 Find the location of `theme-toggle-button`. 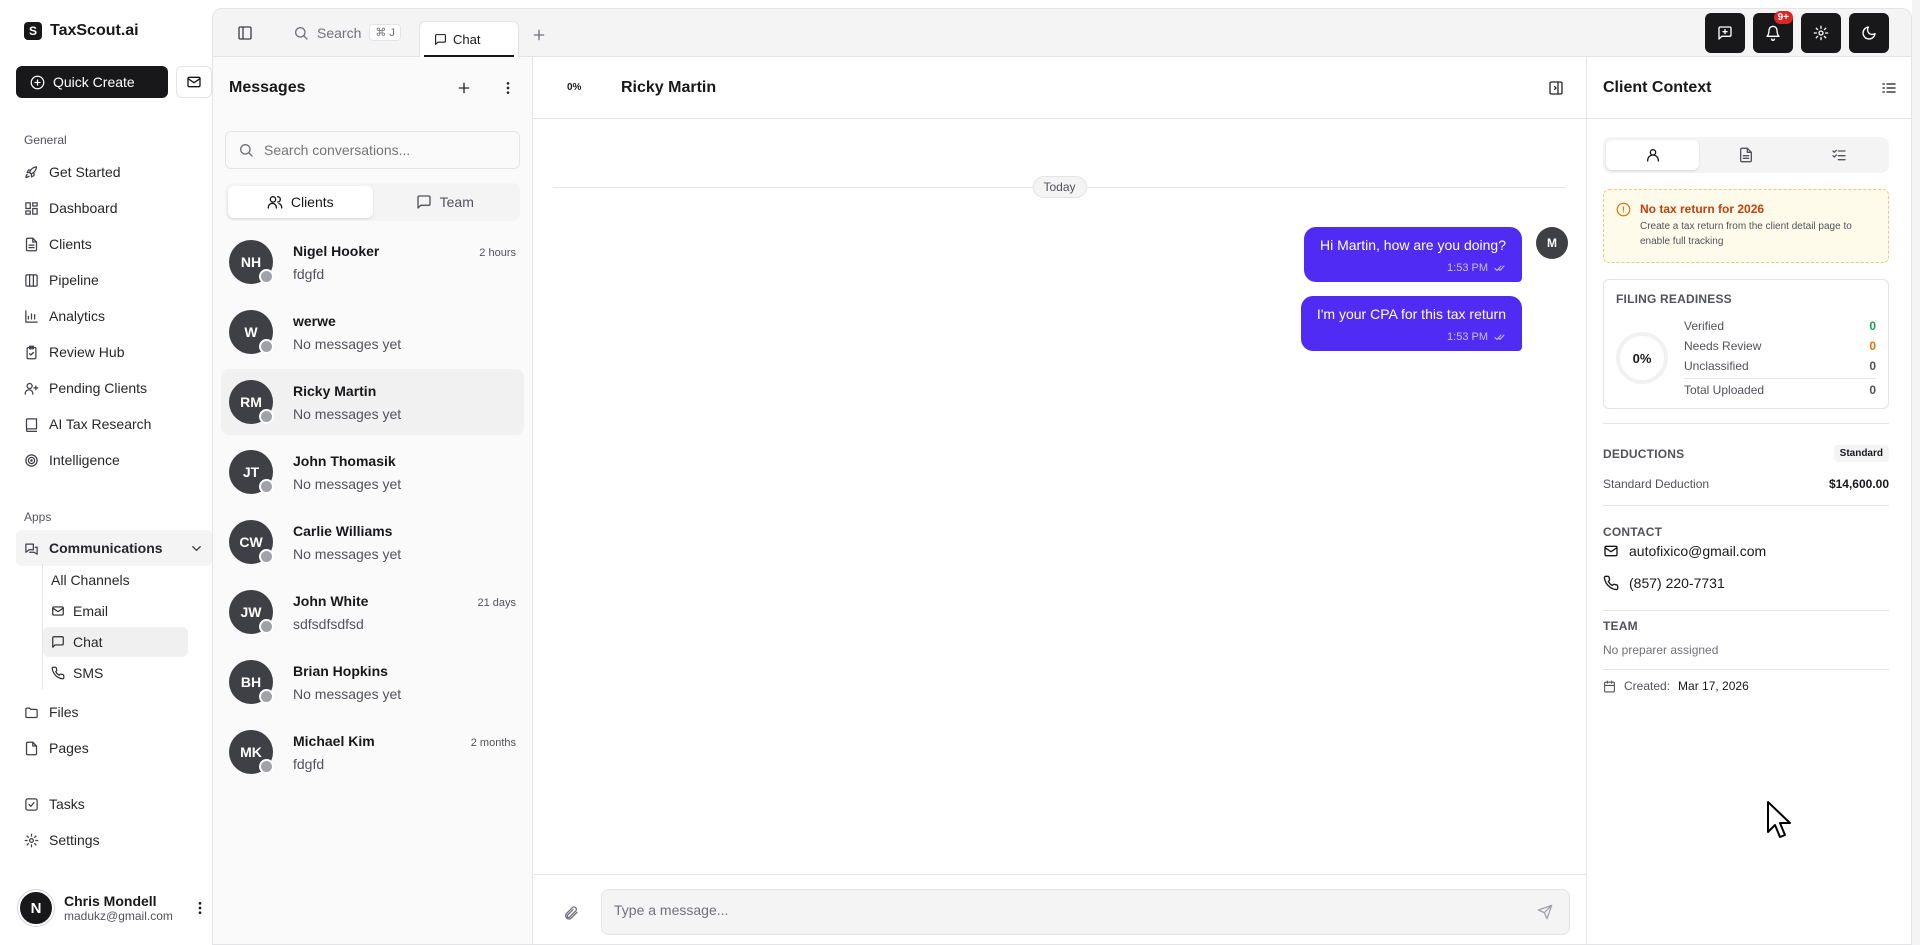

theme-toggle-button is located at coordinates (1869, 33).